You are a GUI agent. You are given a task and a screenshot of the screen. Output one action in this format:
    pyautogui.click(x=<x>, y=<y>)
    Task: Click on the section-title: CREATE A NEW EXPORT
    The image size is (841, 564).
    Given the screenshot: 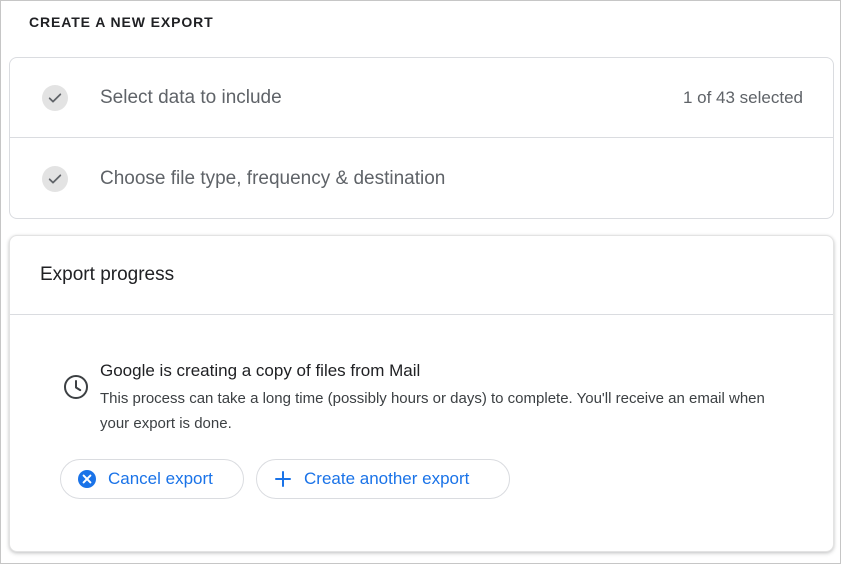 What is the action you would take?
    pyautogui.click(x=121, y=22)
    